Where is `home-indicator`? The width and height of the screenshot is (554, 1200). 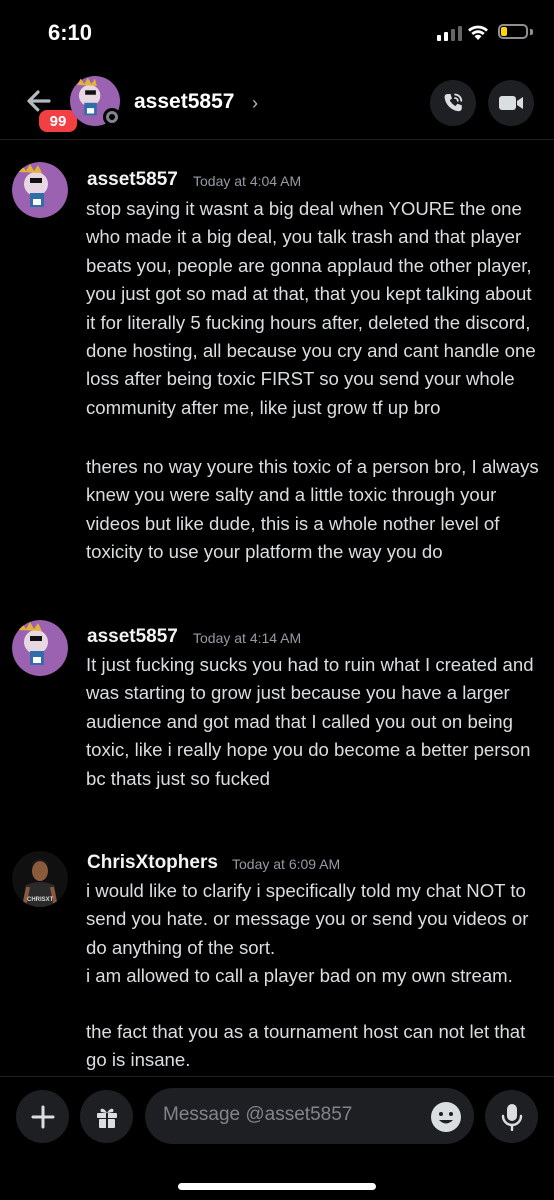
home-indicator is located at coordinates (277, 1186).